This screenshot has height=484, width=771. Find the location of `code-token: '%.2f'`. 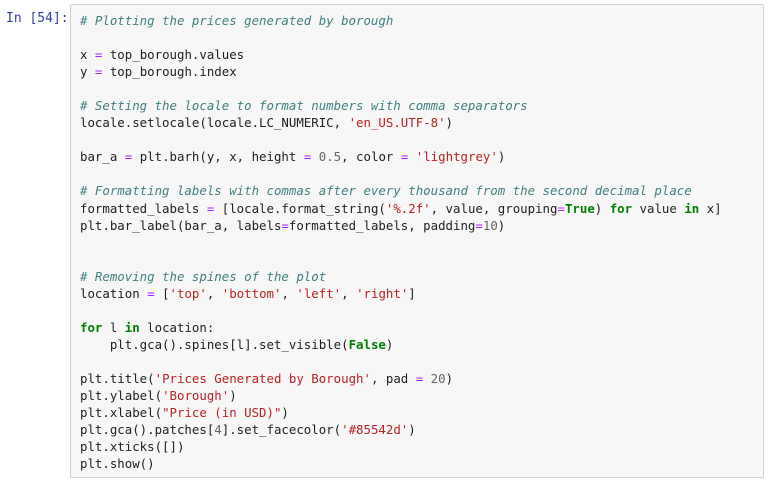

code-token: '%.2f' is located at coordinates (408, 208).